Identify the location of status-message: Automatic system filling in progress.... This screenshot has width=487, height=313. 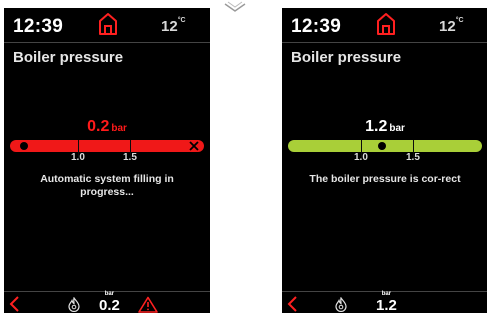
(107, 185).